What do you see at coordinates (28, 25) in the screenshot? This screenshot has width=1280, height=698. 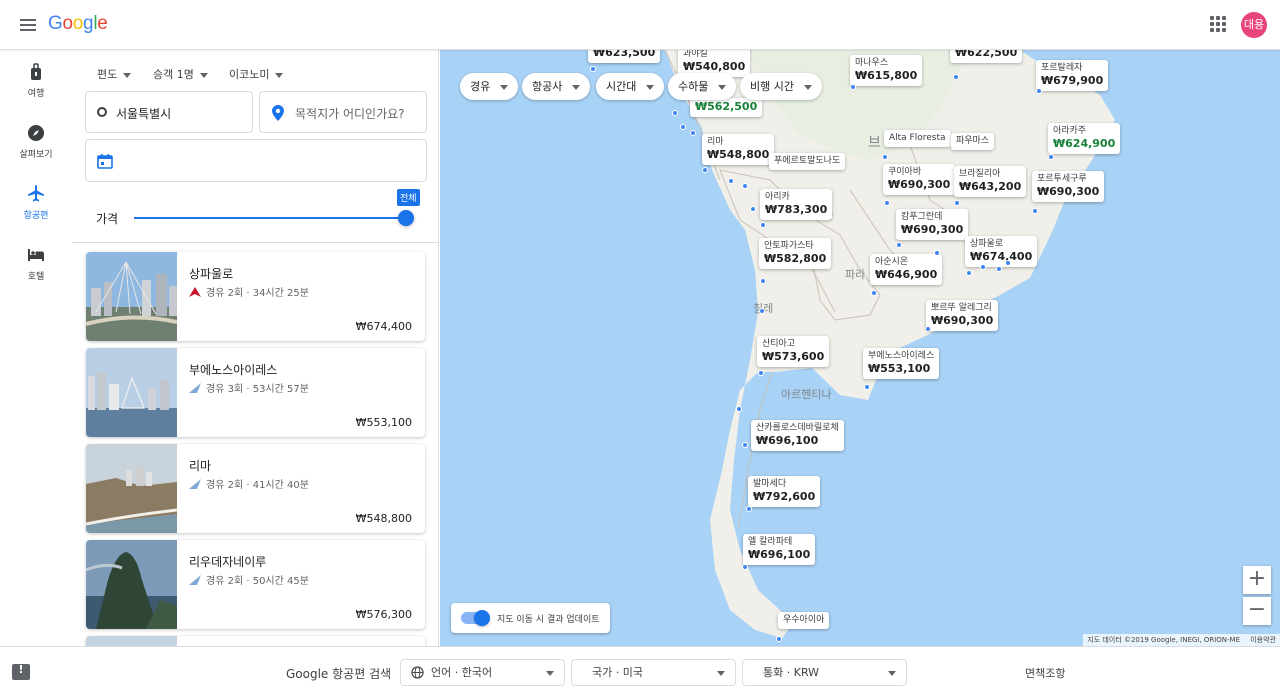 I see `hamburger-menu-icon` at bounding box center [28, 25].